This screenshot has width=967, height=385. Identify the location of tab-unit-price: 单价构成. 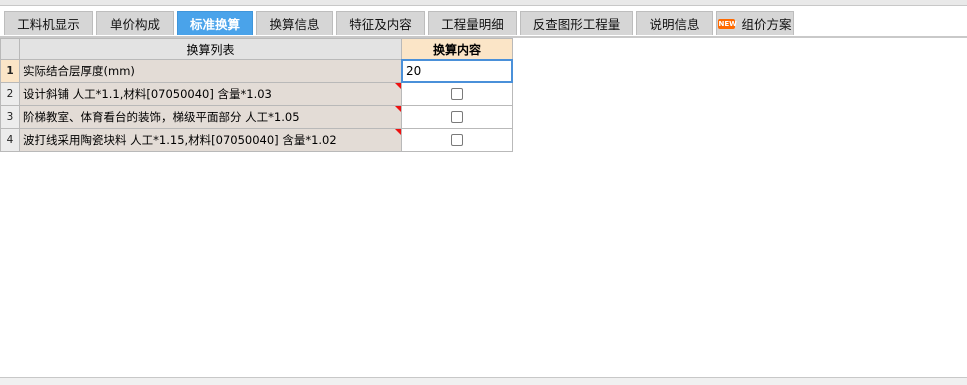
(135, 23).